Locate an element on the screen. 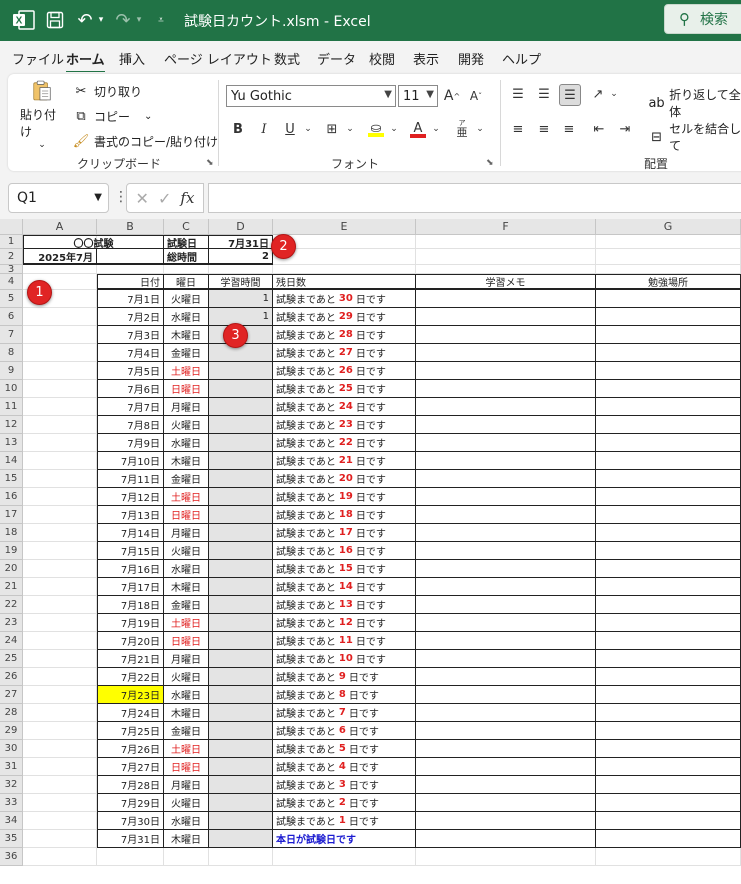 The height and width of the screenshot is (884, 741). date-cell: 7月7日 is located at coordinates (130, 407).